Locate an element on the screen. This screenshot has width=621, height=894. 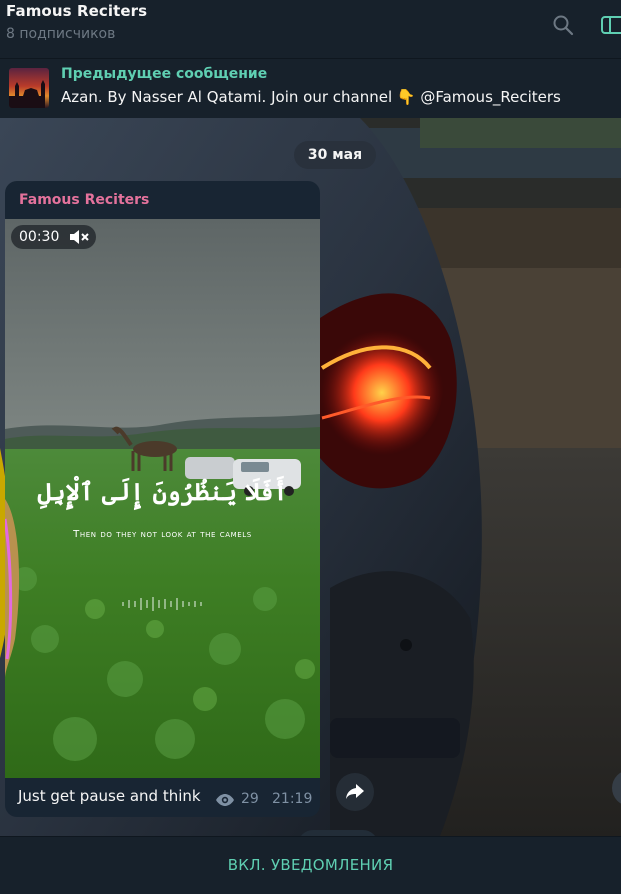
enable-notifications-button: ВКЛ. УВЕДОМЛЕНИЯ is located at coordinates (310, 865).